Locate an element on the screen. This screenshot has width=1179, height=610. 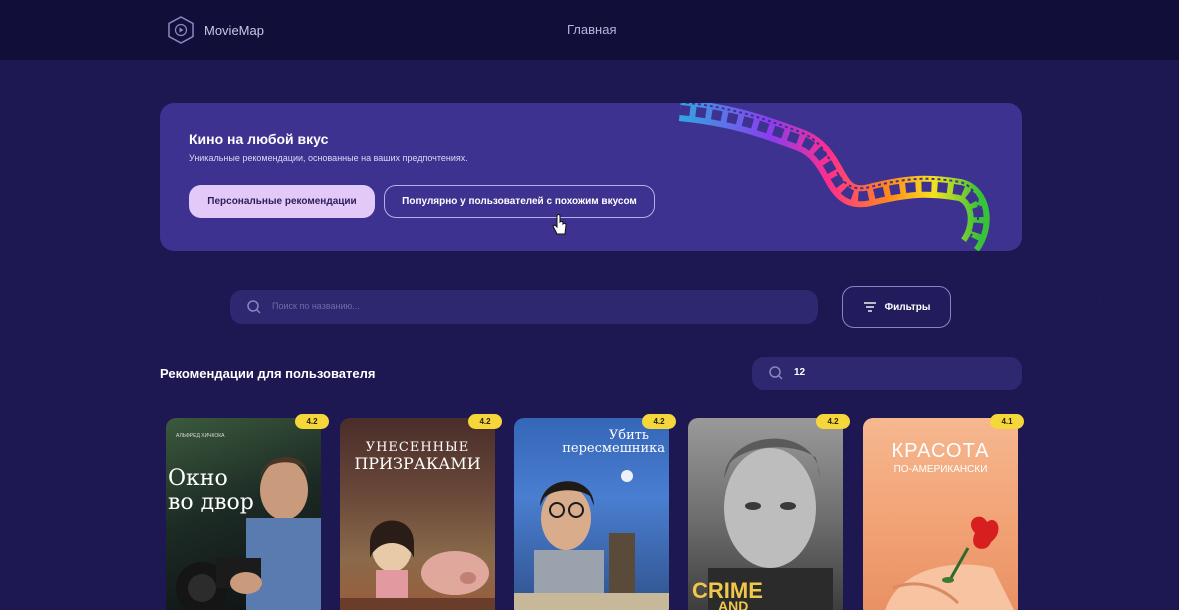
play-hexagon-icon is located at coordinates (181, 30).